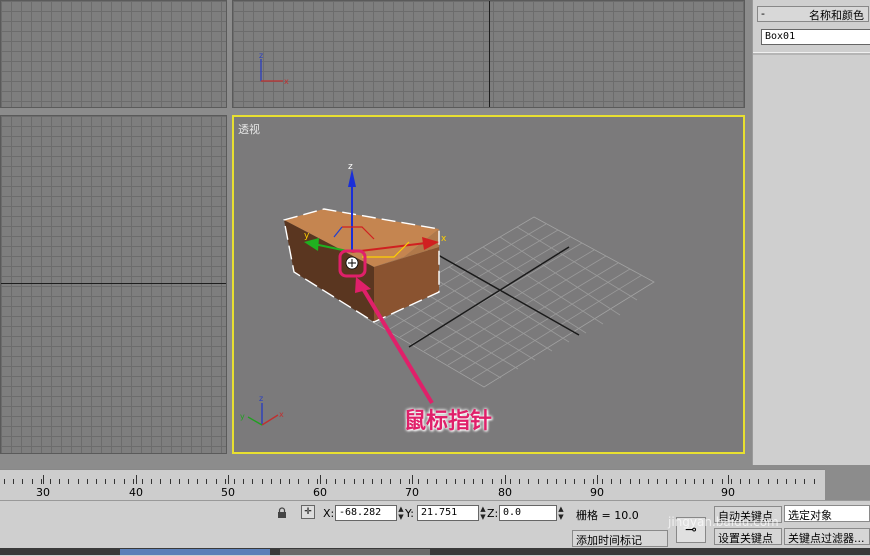  Describe the element at coordinates (282, 513) in the screenshot. I see `lock-icon` at that location.